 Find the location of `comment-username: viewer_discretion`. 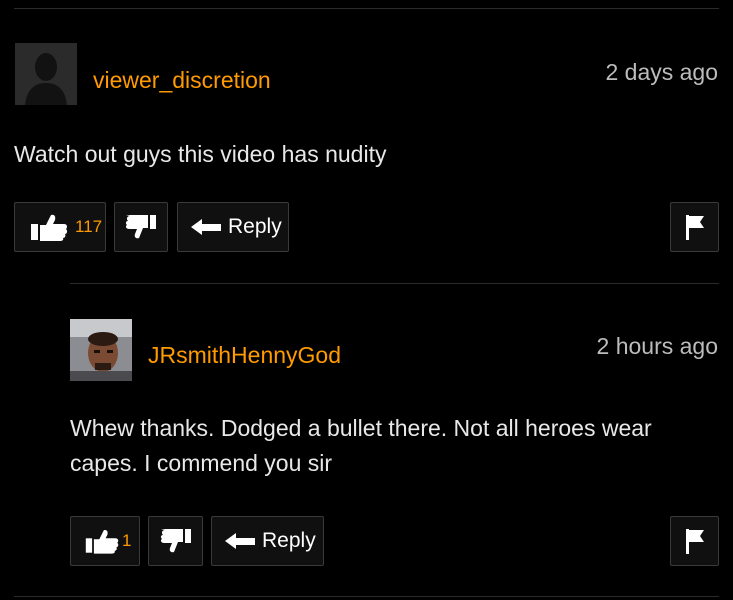

comment-username: viewer_discretion is located at coordinates (182, 80).